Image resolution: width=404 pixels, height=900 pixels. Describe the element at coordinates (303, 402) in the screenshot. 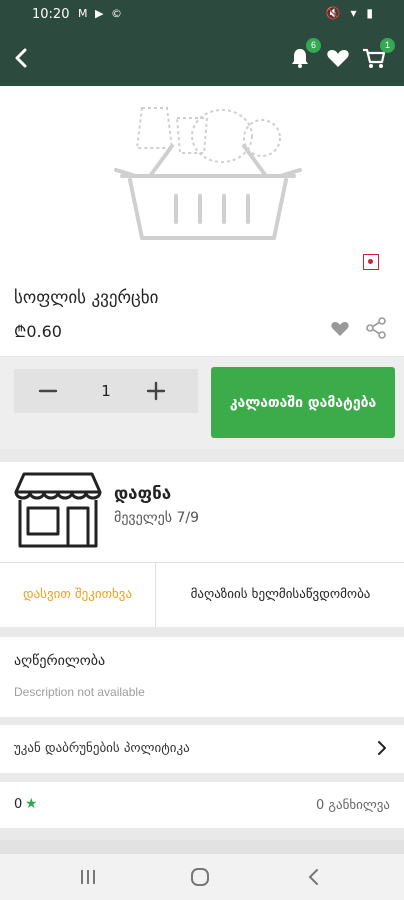

I see `add-to-cart-button: კალათაში დამატება` at that location.